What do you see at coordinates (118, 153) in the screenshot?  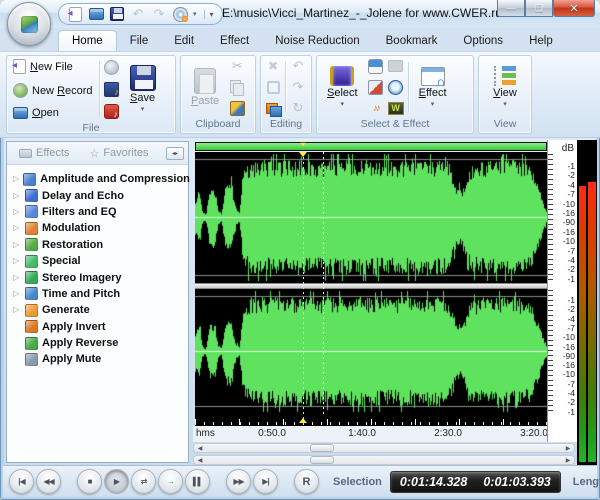 I see `tab-favorites: Favorites` at bounding box center [118, 153].